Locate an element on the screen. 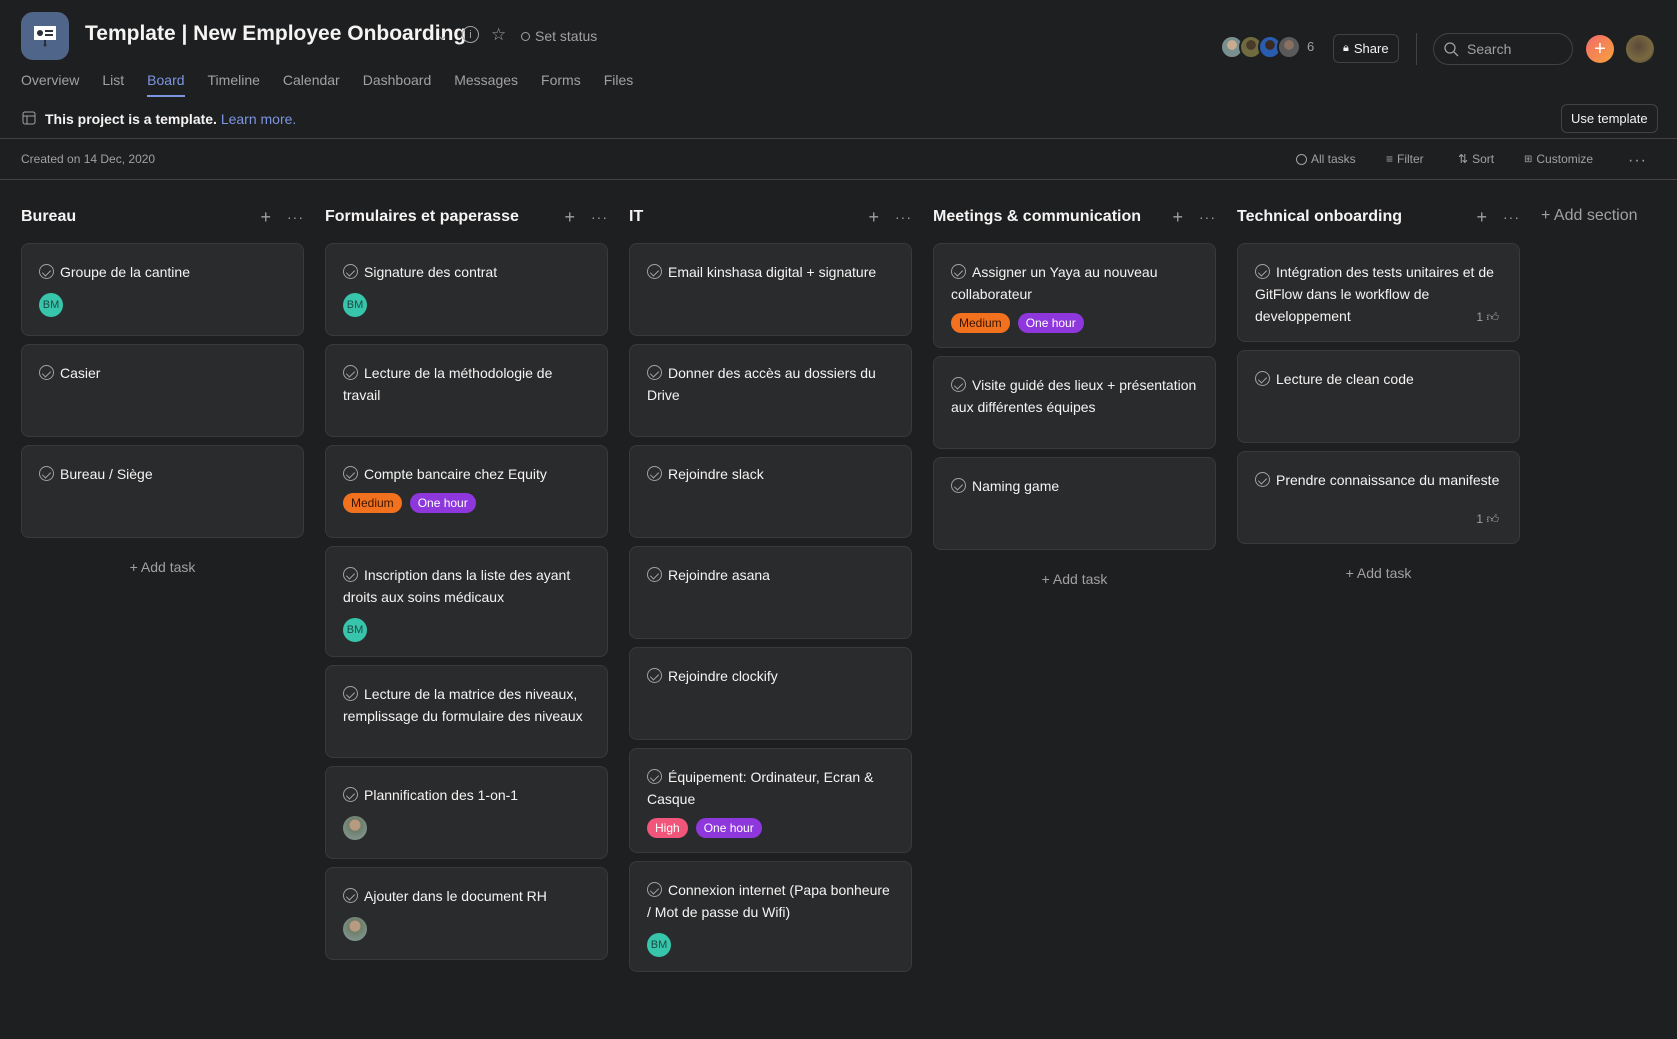 The width and height of the screenshot is (1677, 1039). tab-forms: Forms is located at coordinates (561, 84).